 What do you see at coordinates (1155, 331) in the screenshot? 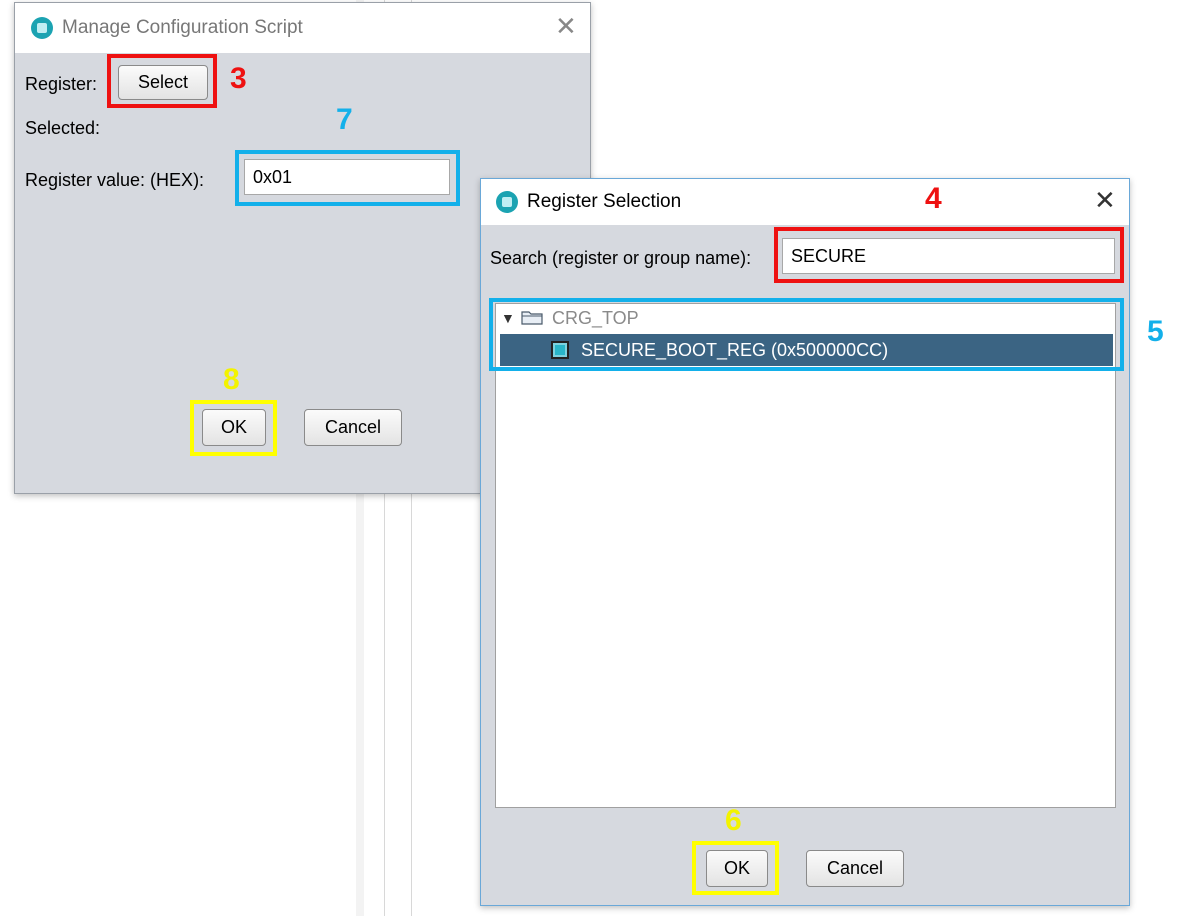
I see `annotation-number-5: 5` at bounding box center [1155, 331].